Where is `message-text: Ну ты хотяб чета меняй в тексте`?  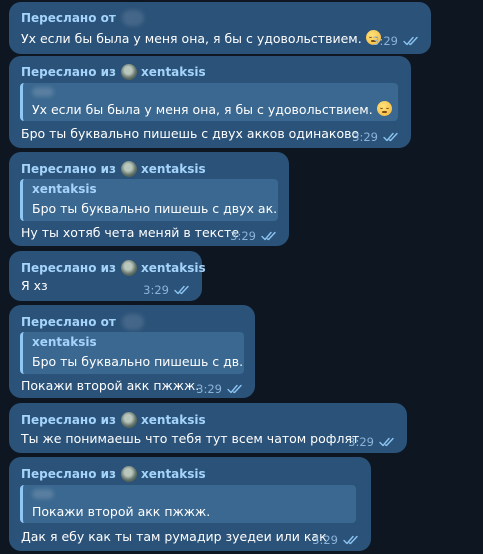 message-text: Ну ты хотяб чета меняй в тексте is located at coordinates (130, 232).